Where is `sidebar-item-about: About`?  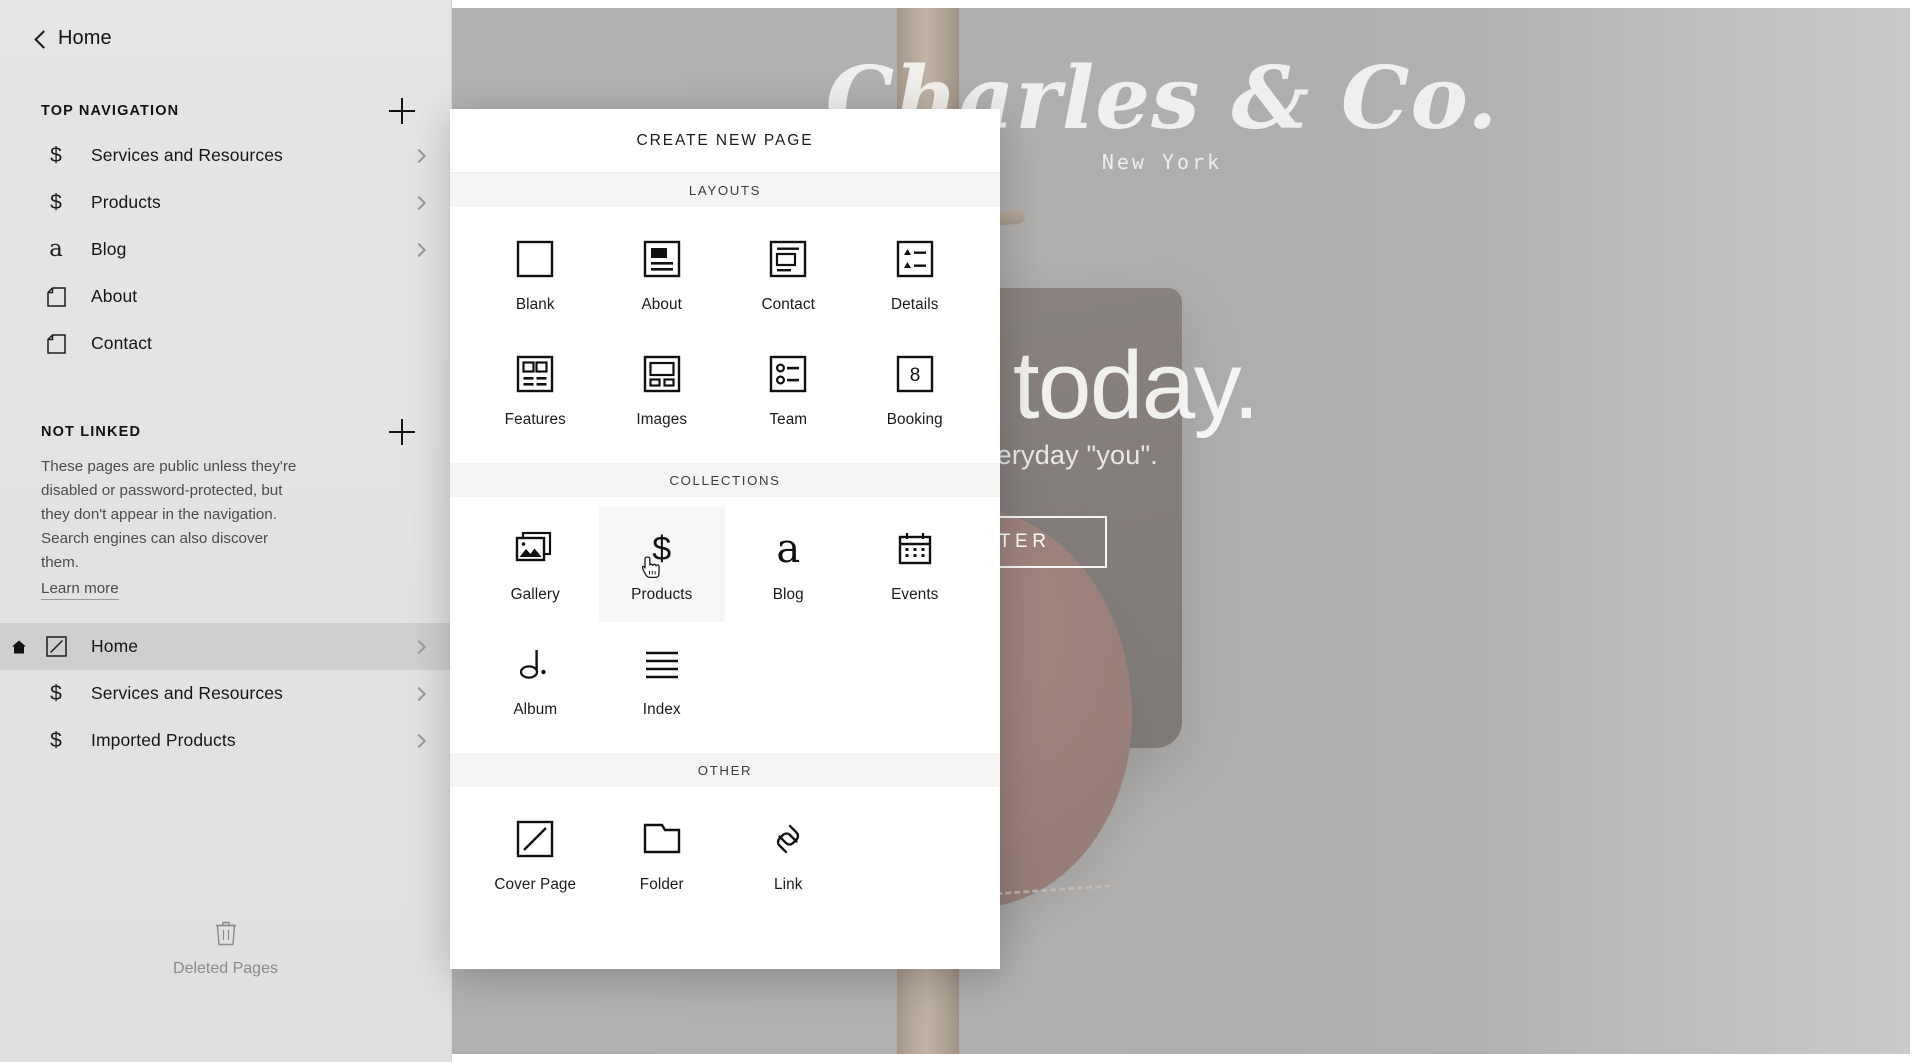 sidebar-item-about: About is located at coordinates (225, 296).